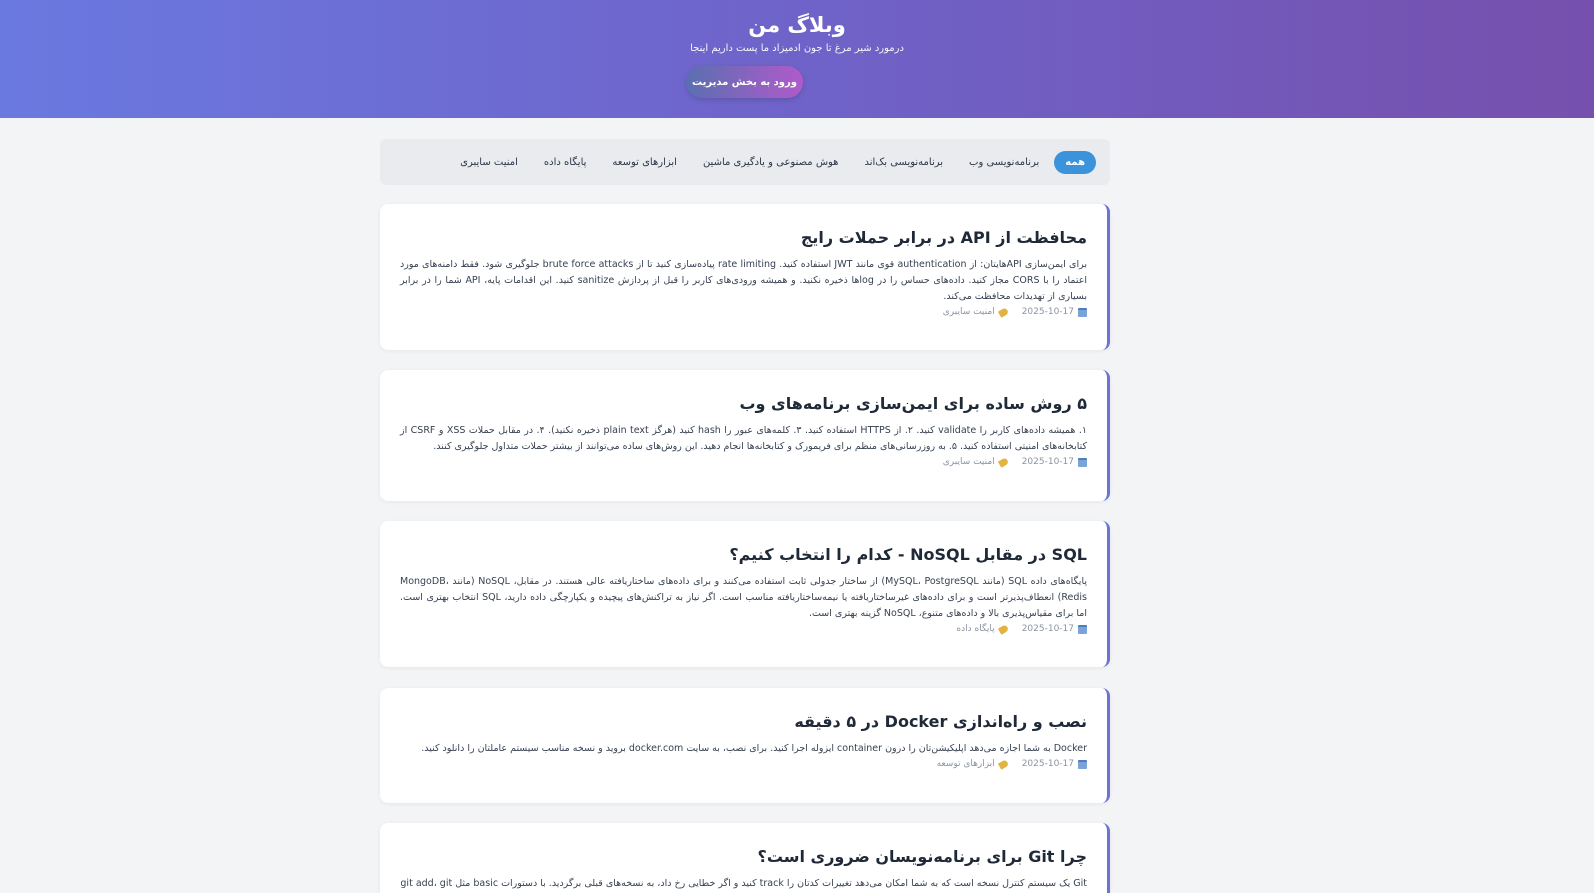  I want to click on category-ai-ml: هوش مصنوعی و یادگیری ماشین, so click(771, 162).